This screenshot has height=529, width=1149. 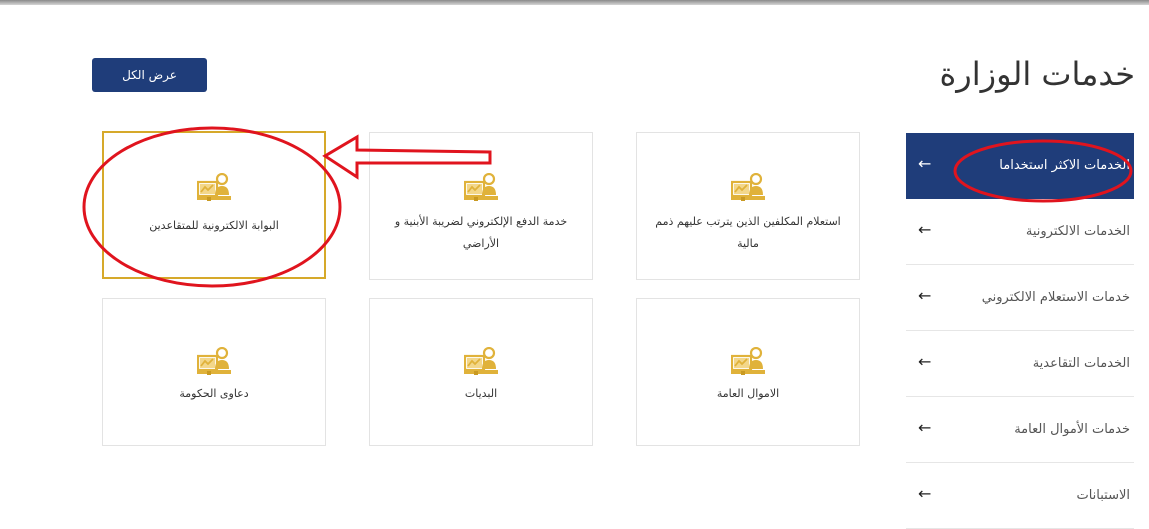 What do you see at coordinates (214, 205) in the screenshot?
I see `service-card-retirees-portal: البوابة الالكترونية للمتقاعدين` at bounding box center [214, 205].